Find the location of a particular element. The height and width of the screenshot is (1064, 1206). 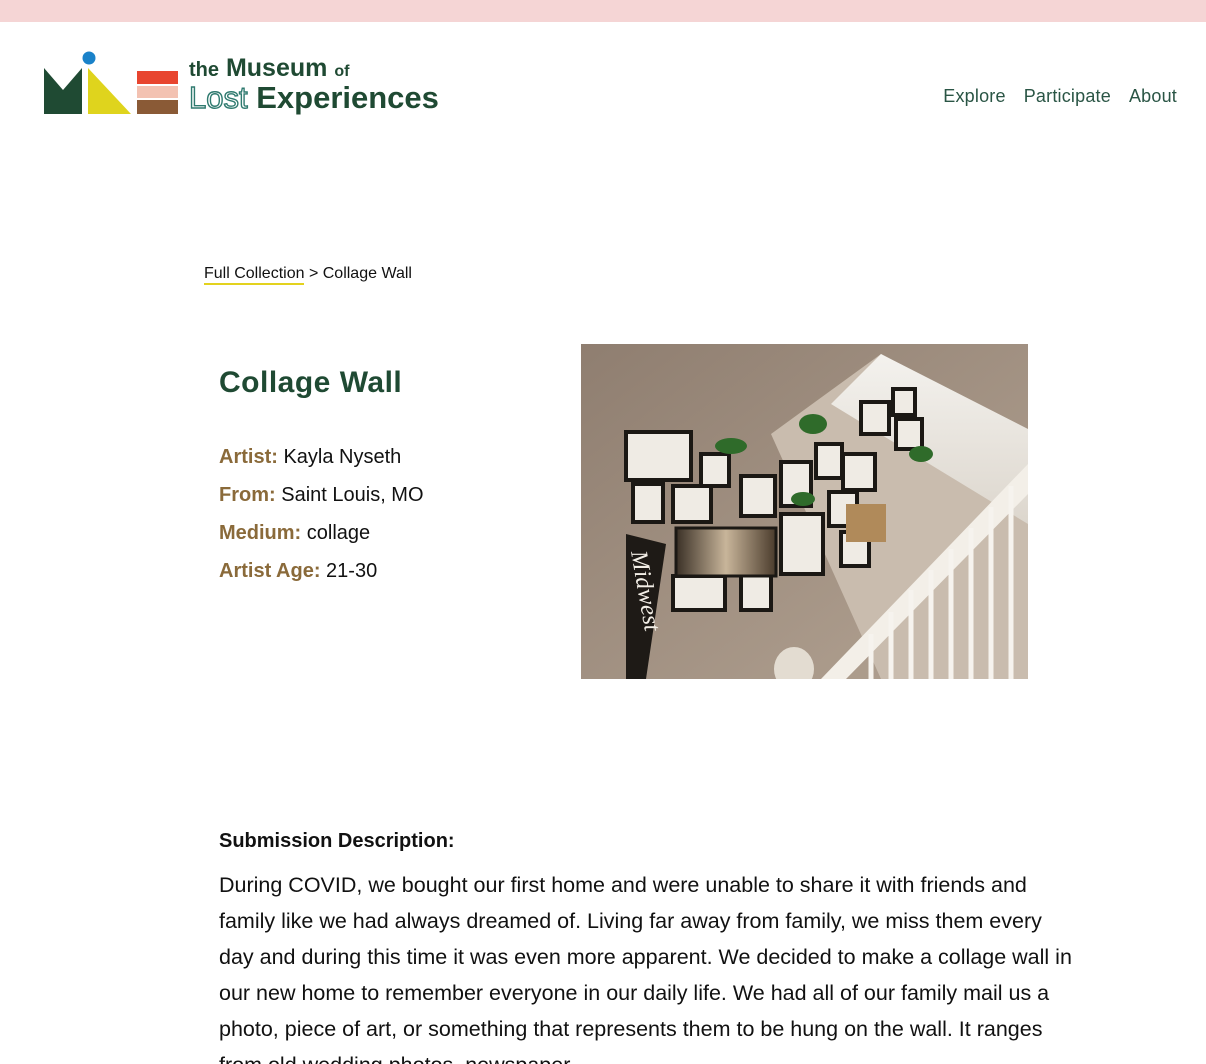

from-row: From: Saint Louis, MO is located at coordinates (321, 495).